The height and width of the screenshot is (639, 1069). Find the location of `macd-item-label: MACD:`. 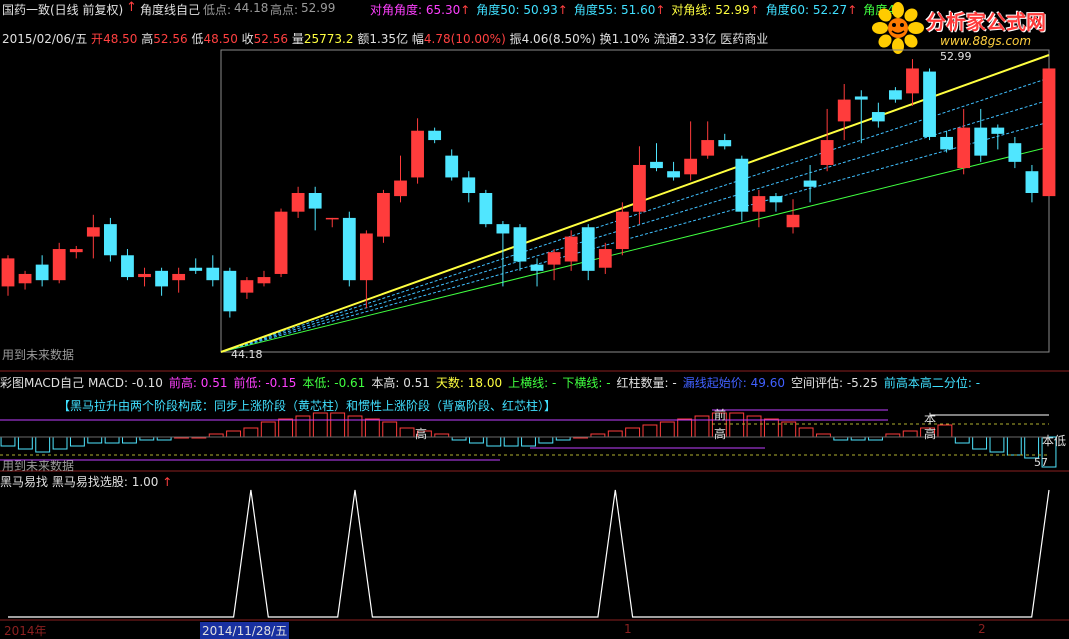

macd-item-label: MACD: is located at coordinates (108, 383).